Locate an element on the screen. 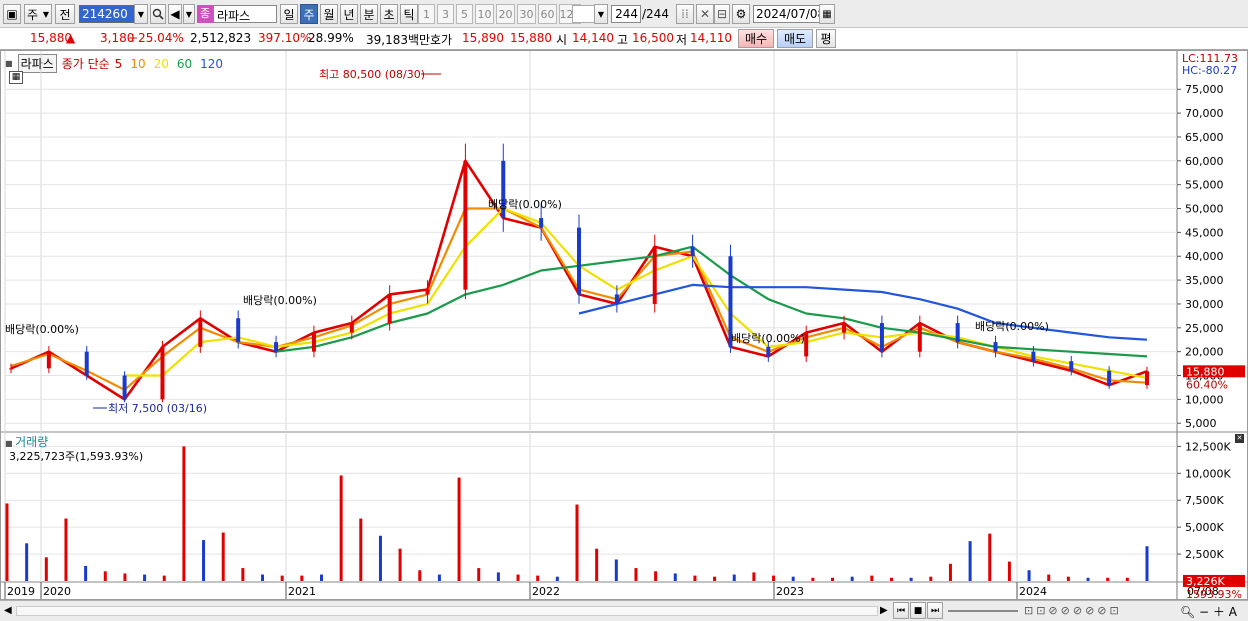 Image resolution: width=1248 pixels, height=621 pixels. interval-button-0: 1 is located at coordinates (426, 14).